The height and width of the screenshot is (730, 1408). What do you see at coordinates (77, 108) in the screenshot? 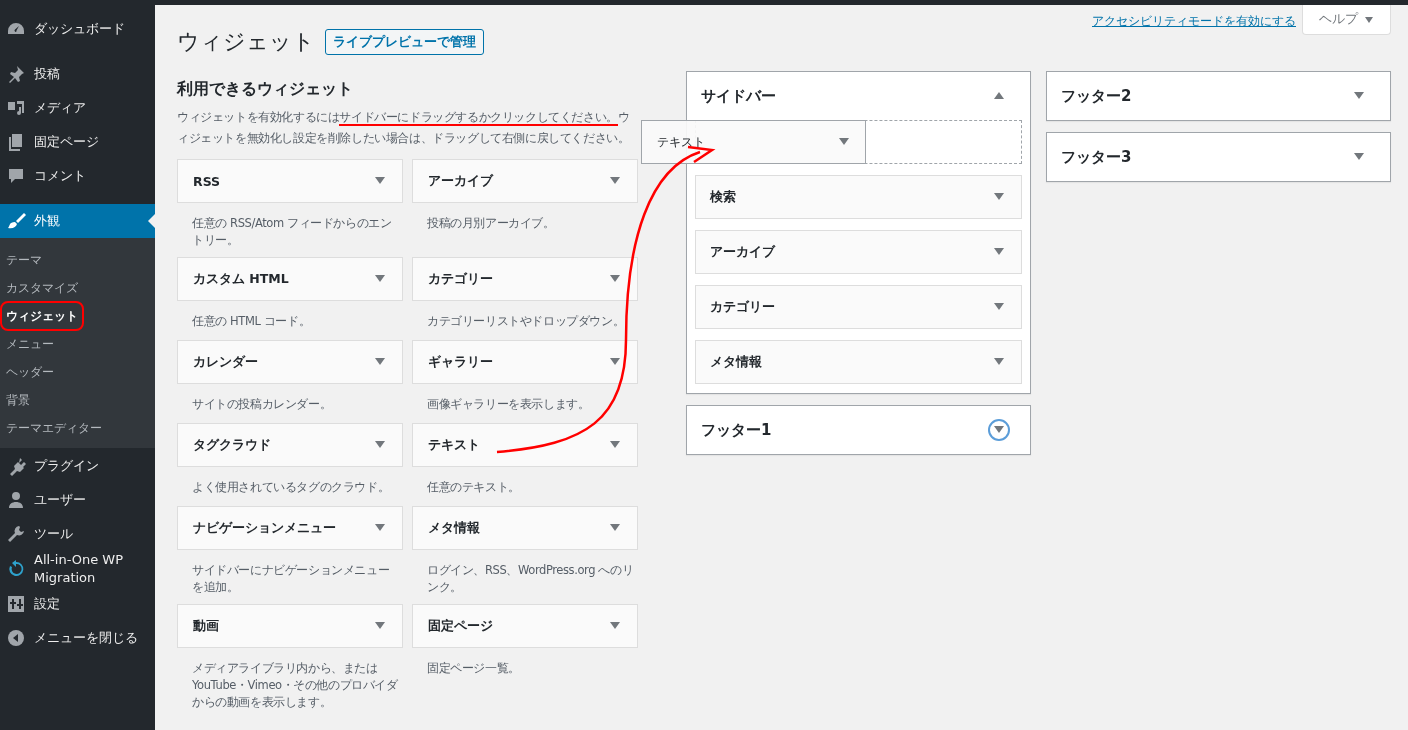
I see `menu-item: メディア` at bounding box center [77, 108].